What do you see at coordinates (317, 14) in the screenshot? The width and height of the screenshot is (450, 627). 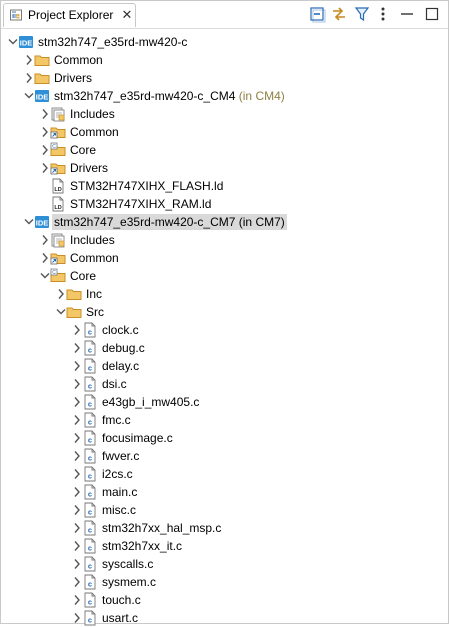 I see `collapse-all-icon` at bounding box center [317, 14].